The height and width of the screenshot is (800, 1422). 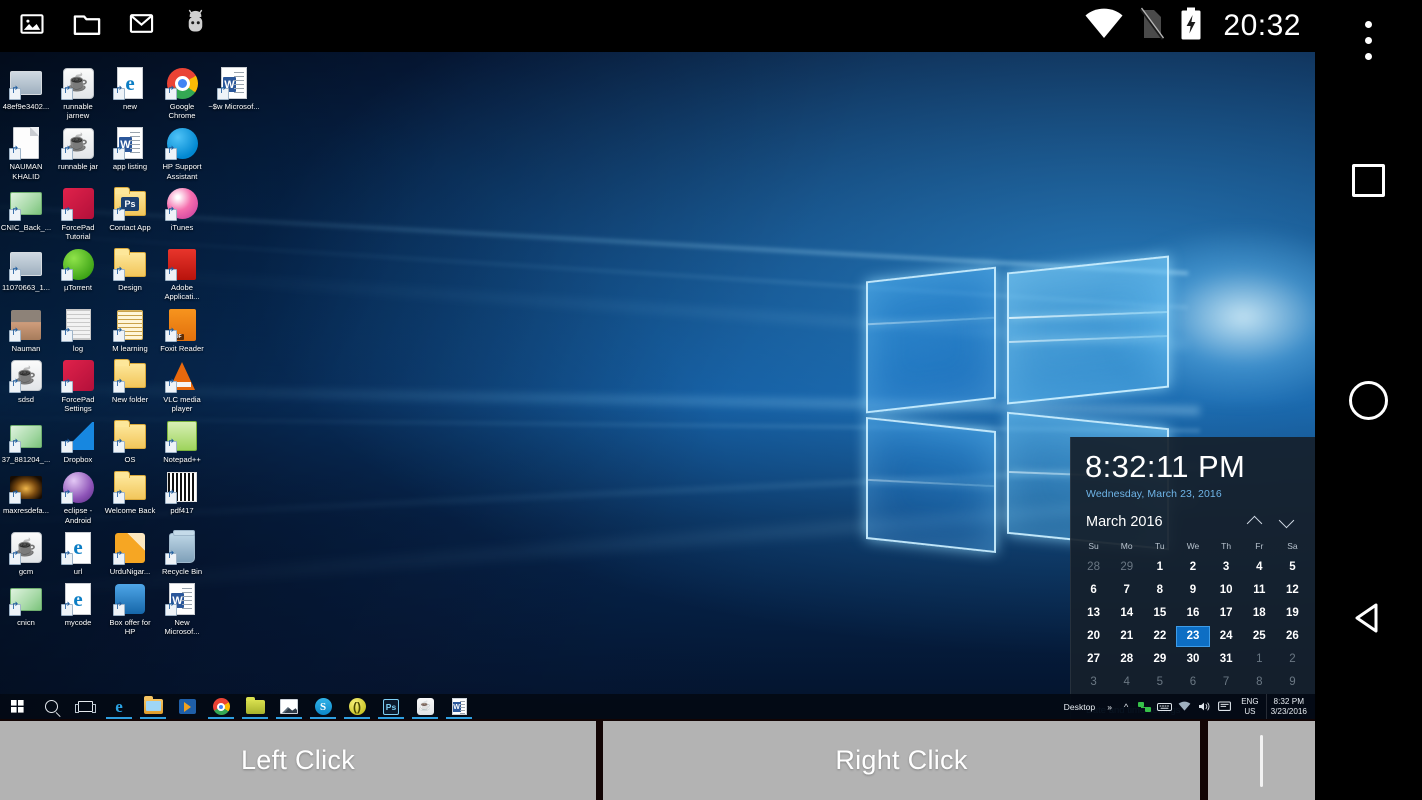 What do you see at coordinates (901, 760) in the screenshot?
I see `right-click-button: Right Click` at bounding box center [901, 760].